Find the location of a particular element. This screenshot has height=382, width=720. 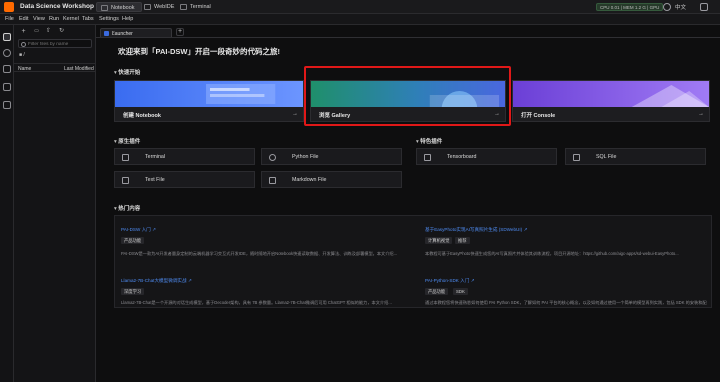

notebook-banner-image is located at coordinates (209, 94).